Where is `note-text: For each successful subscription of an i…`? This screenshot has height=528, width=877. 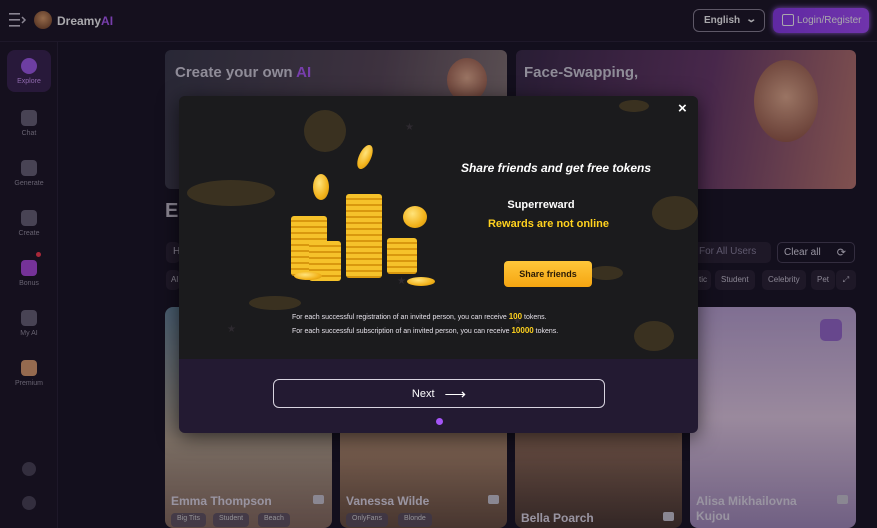 note-text: For each successful subscription of an i… is located at coordinates (401, 331).